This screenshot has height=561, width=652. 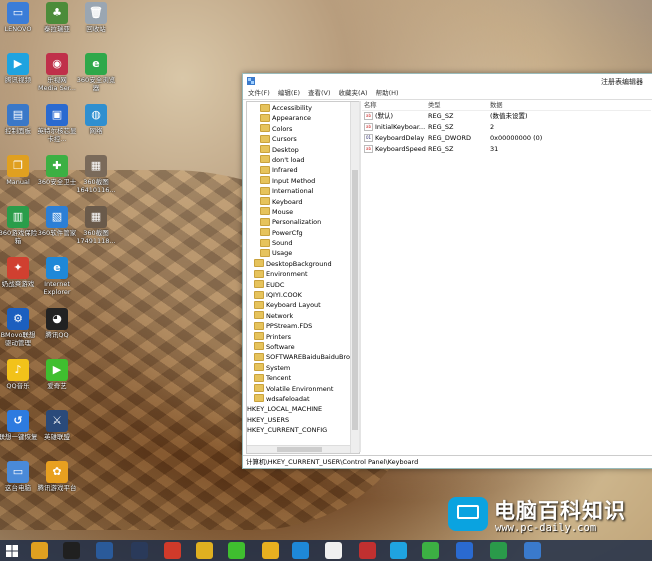 I want to click on taskbar-app-qq-icon, so click(x=71, y=550).